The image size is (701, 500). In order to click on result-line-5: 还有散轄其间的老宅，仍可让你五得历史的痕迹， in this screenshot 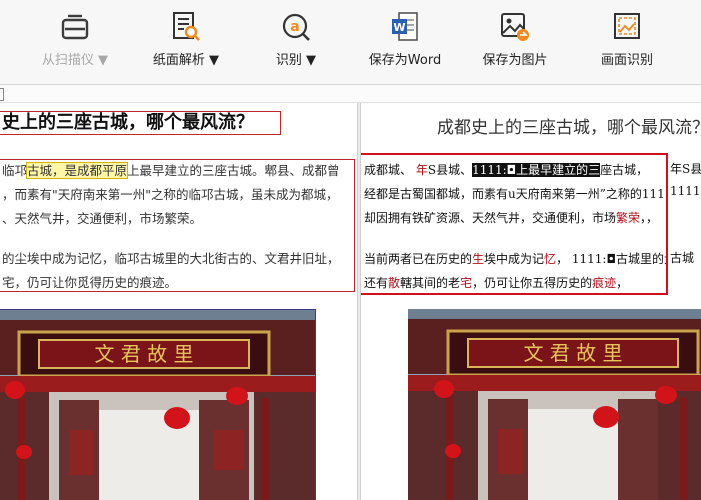, I will do `click(496, 283)`.